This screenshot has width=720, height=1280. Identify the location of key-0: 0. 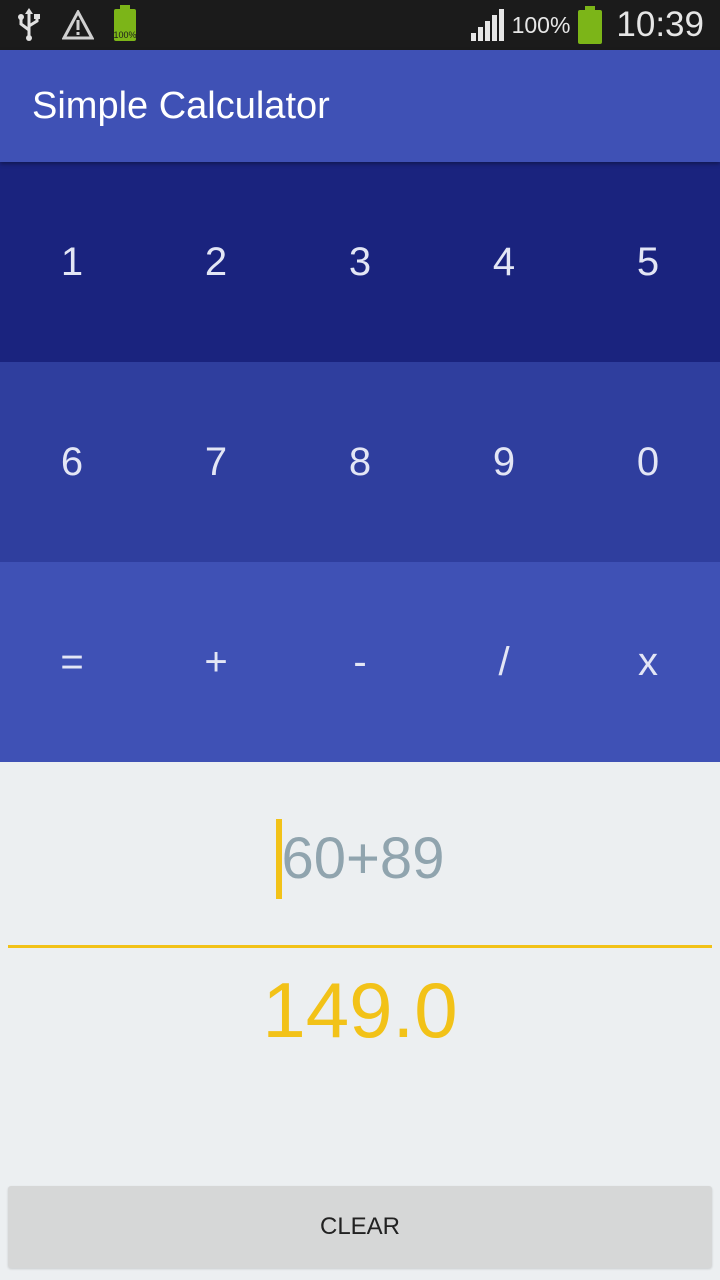
(648, 462).